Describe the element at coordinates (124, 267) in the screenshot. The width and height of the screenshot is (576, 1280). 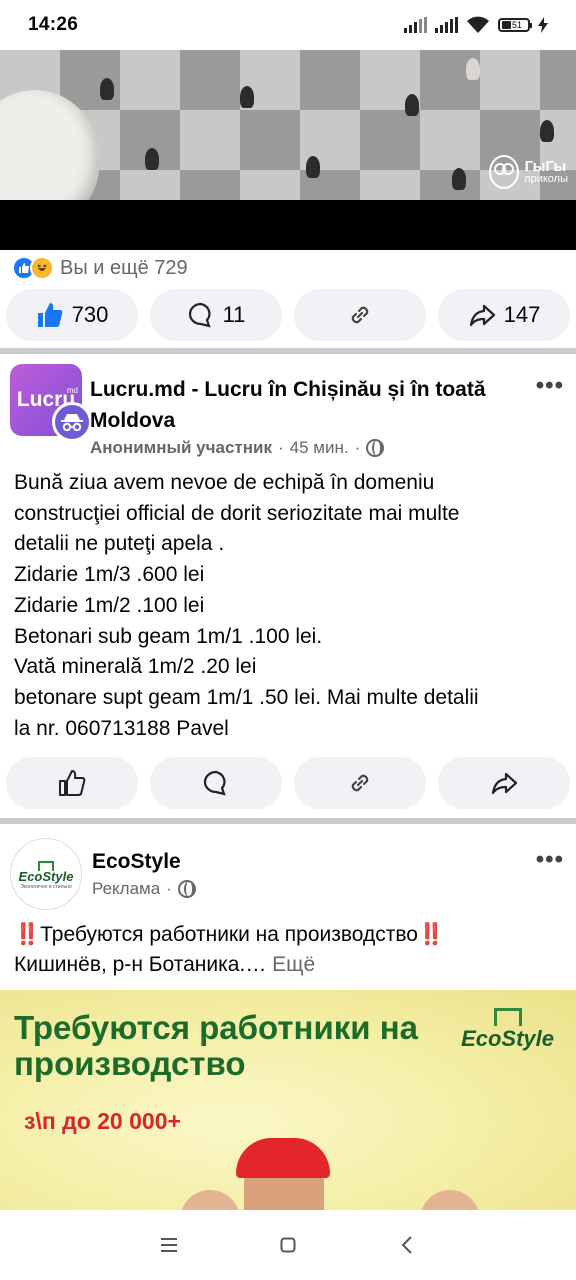
I see `reactions-text: Вы и ещё 729` at that location.